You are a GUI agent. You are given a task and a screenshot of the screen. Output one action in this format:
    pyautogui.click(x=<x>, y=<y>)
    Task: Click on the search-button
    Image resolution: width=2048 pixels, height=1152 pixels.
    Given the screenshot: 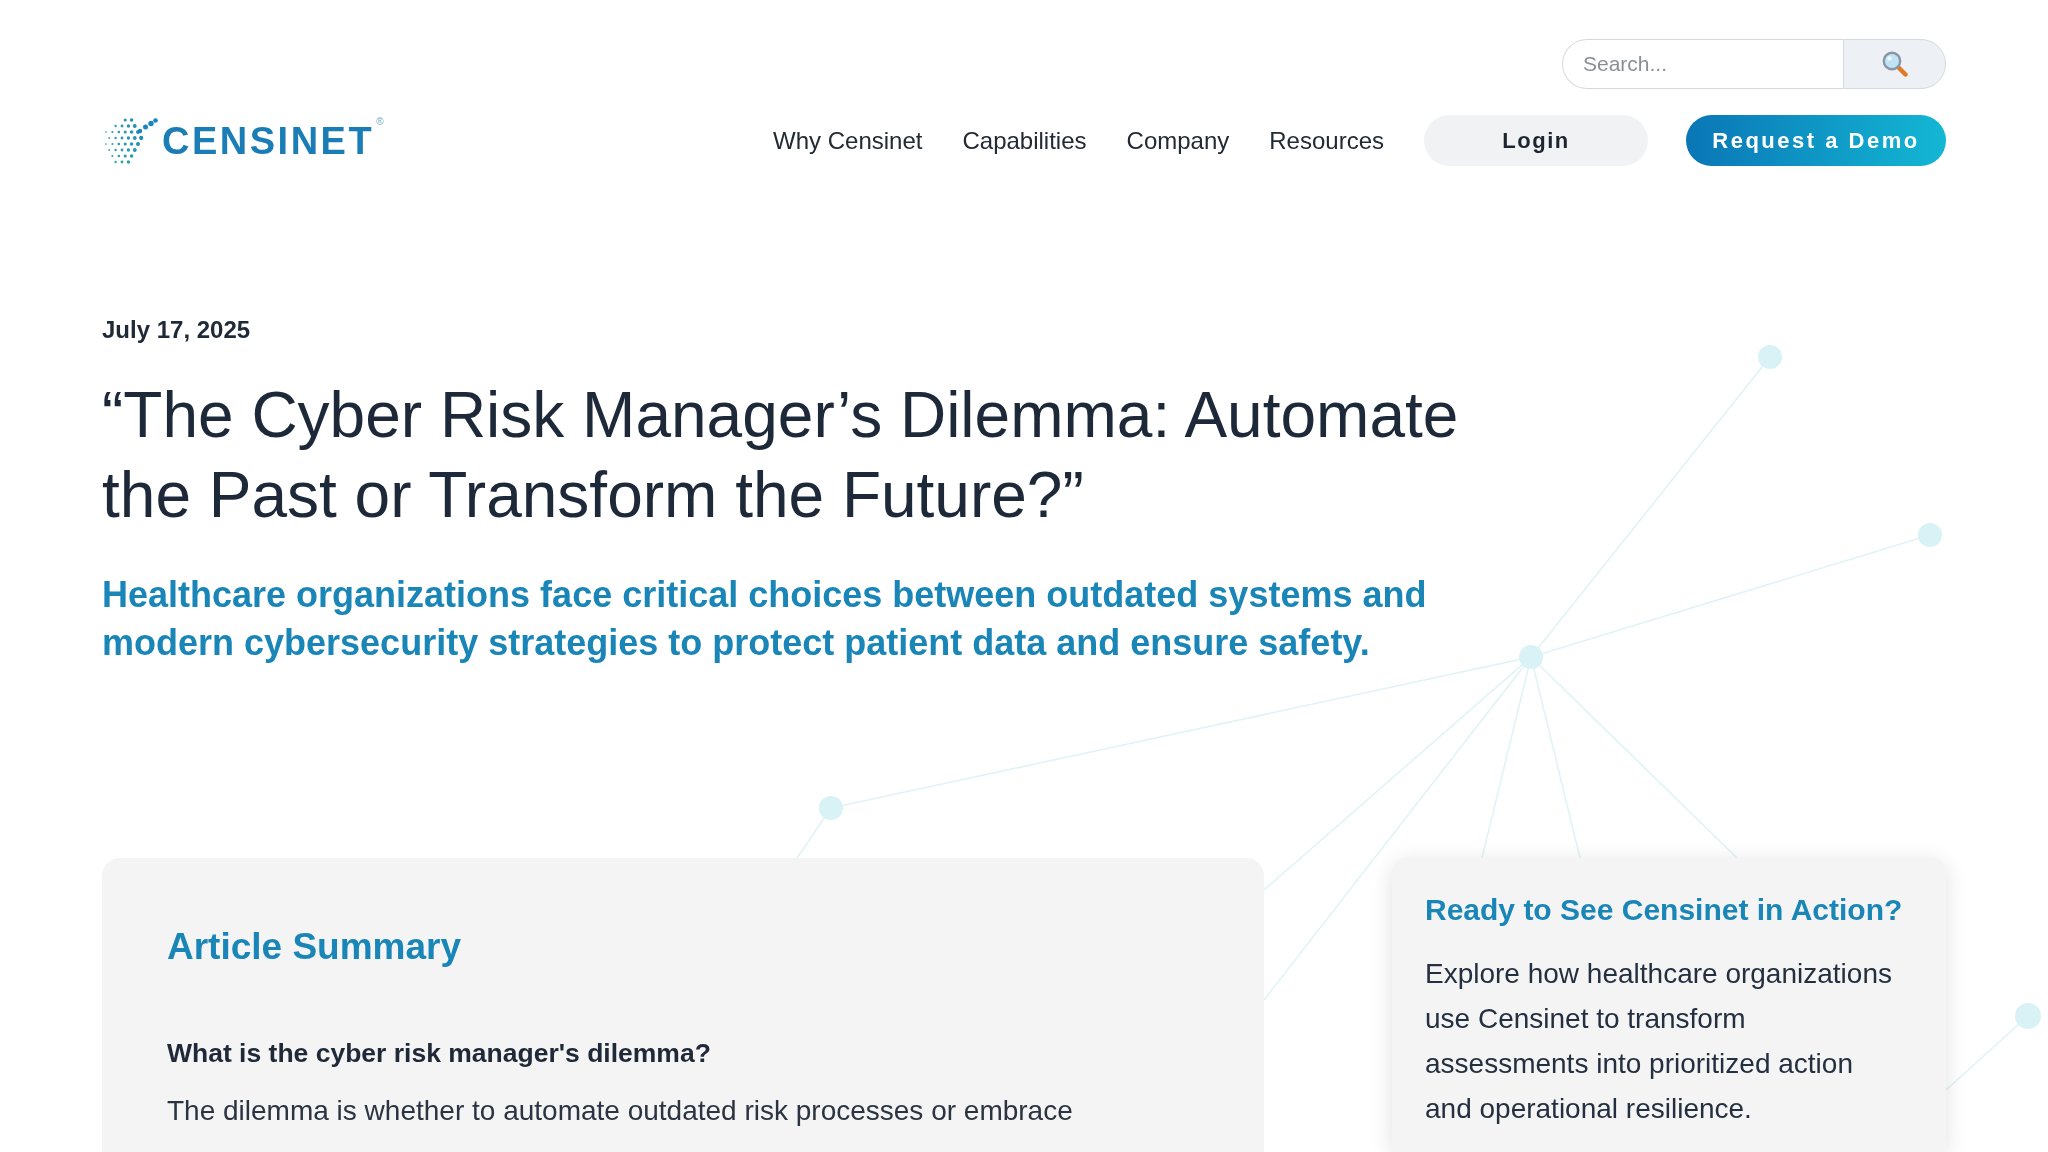 What is the action you would take?
    pyautogui.click(x=1894, y=64)
    